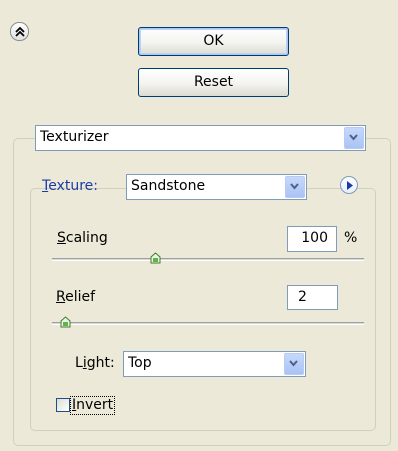 The image size is (398, 451). What do you see at coordinates (70, 186) in the screenshot?
I see `texture-label: Texture:` at bounding box center [70, 186].